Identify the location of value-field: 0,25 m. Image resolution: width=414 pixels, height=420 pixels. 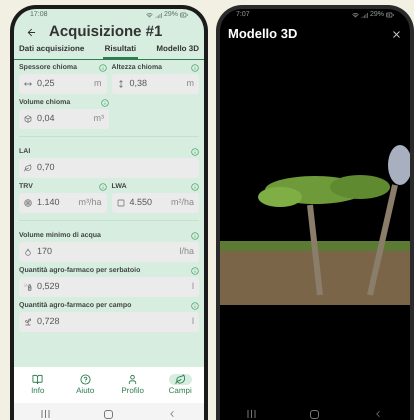
(62, 84).